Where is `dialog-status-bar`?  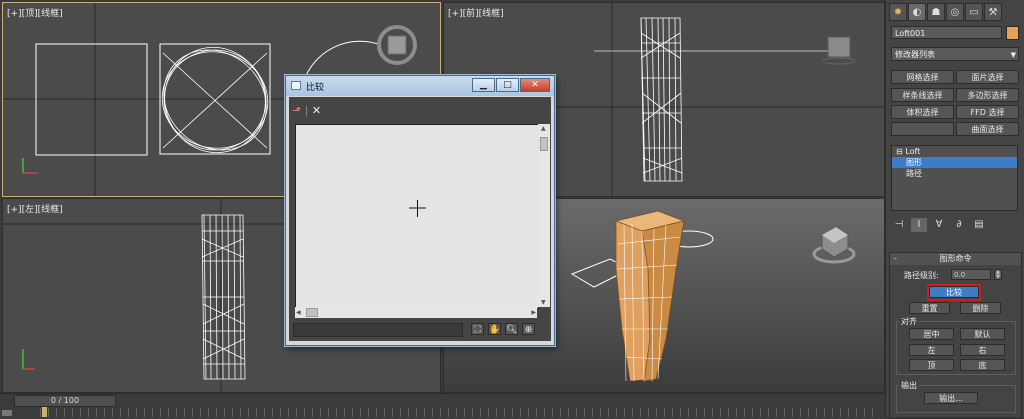
dialog-status-bar is located at coordinates (378, 330).